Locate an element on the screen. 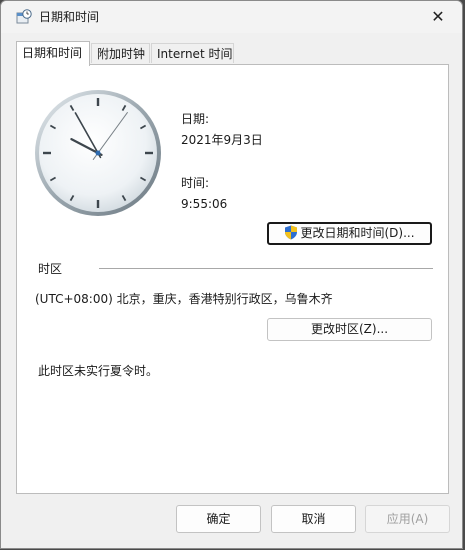  cancel-label: 取消 is located at coordinates (313, 519).